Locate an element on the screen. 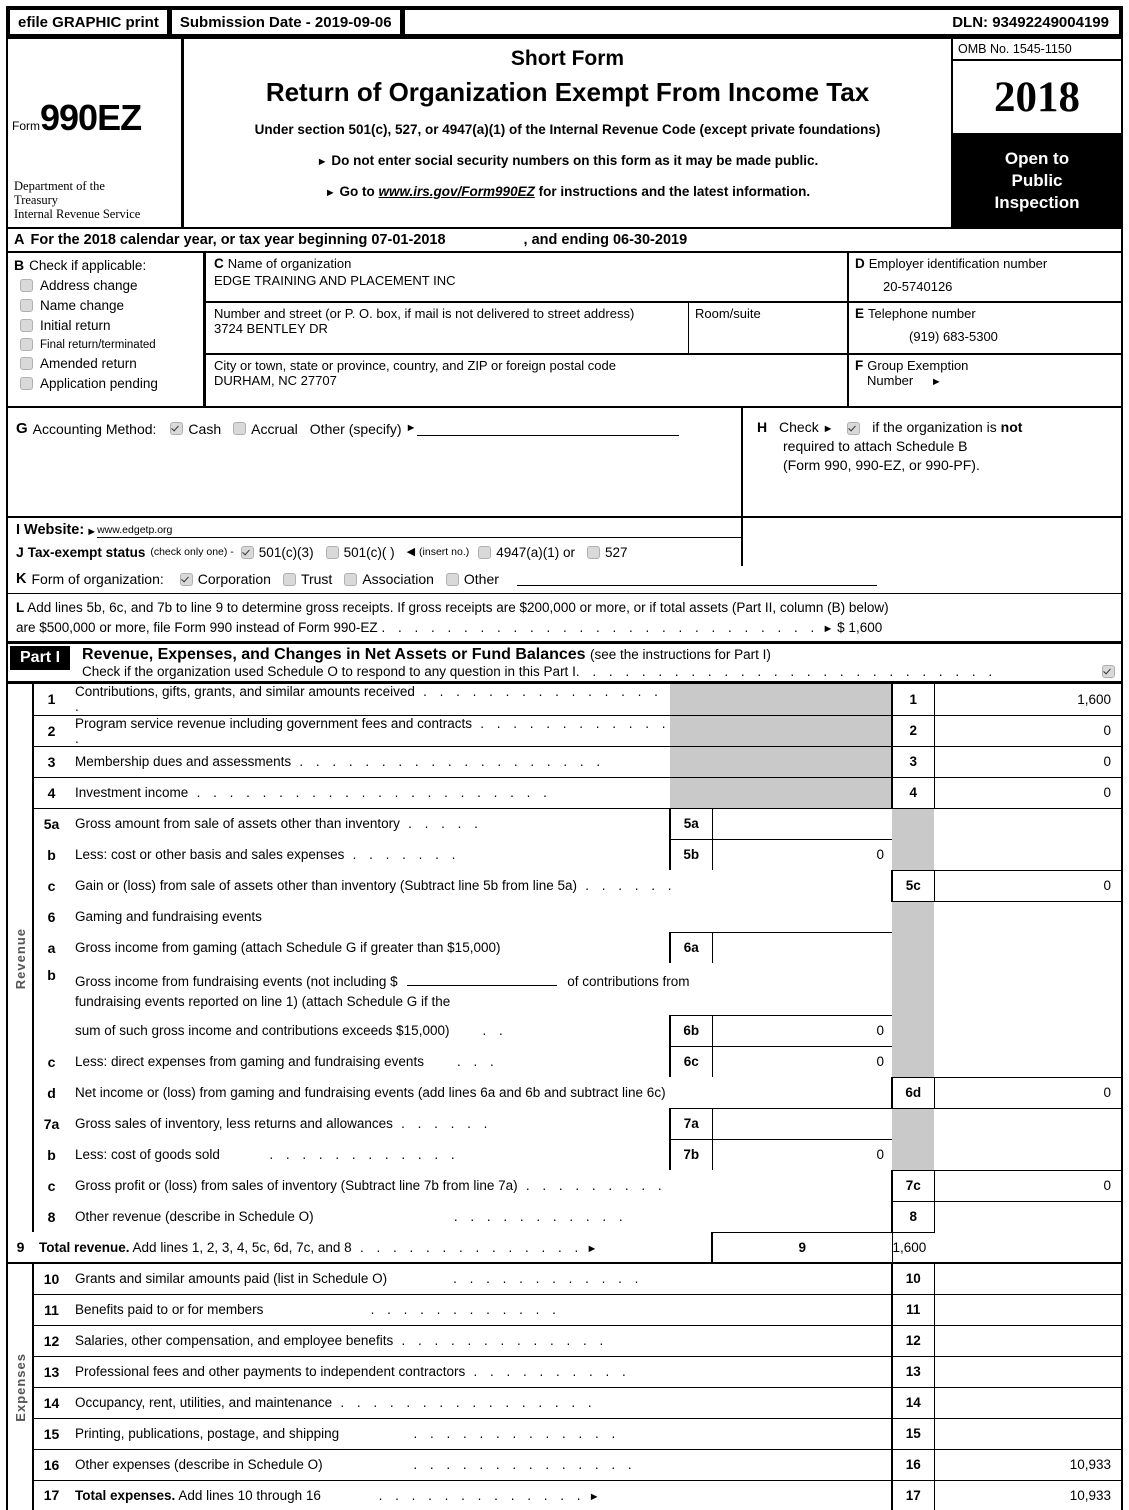  checkbox-name-change: Name change is located at coordinates (111, 305).